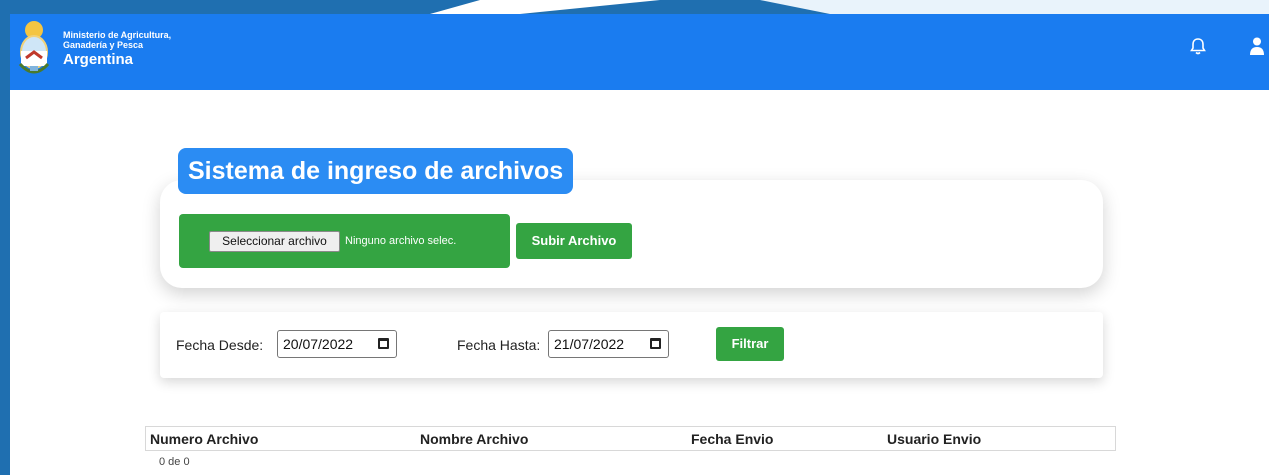  What do you see at coordinates (34, 51) in the screenshot?
I see `coat-of-arms-icon` at bounding box center [34, 51].